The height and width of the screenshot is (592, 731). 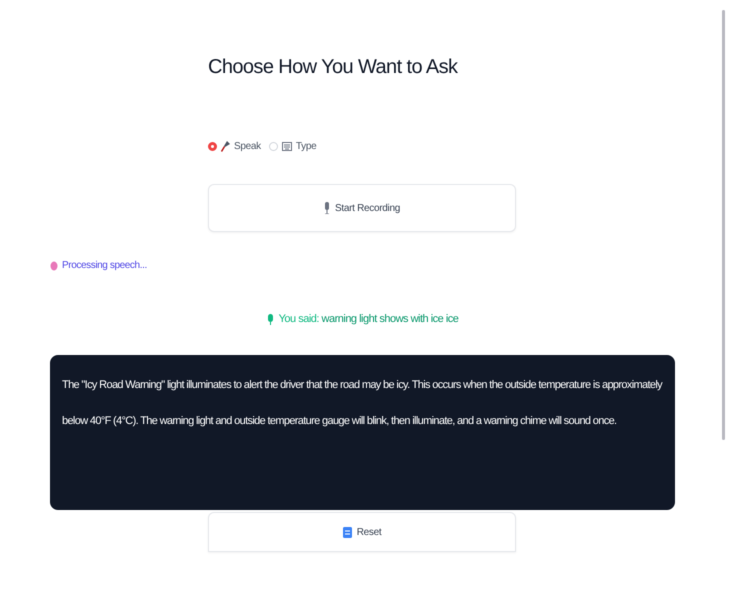 I want to click on reset-button: Reset, so click(x=362, y=532).